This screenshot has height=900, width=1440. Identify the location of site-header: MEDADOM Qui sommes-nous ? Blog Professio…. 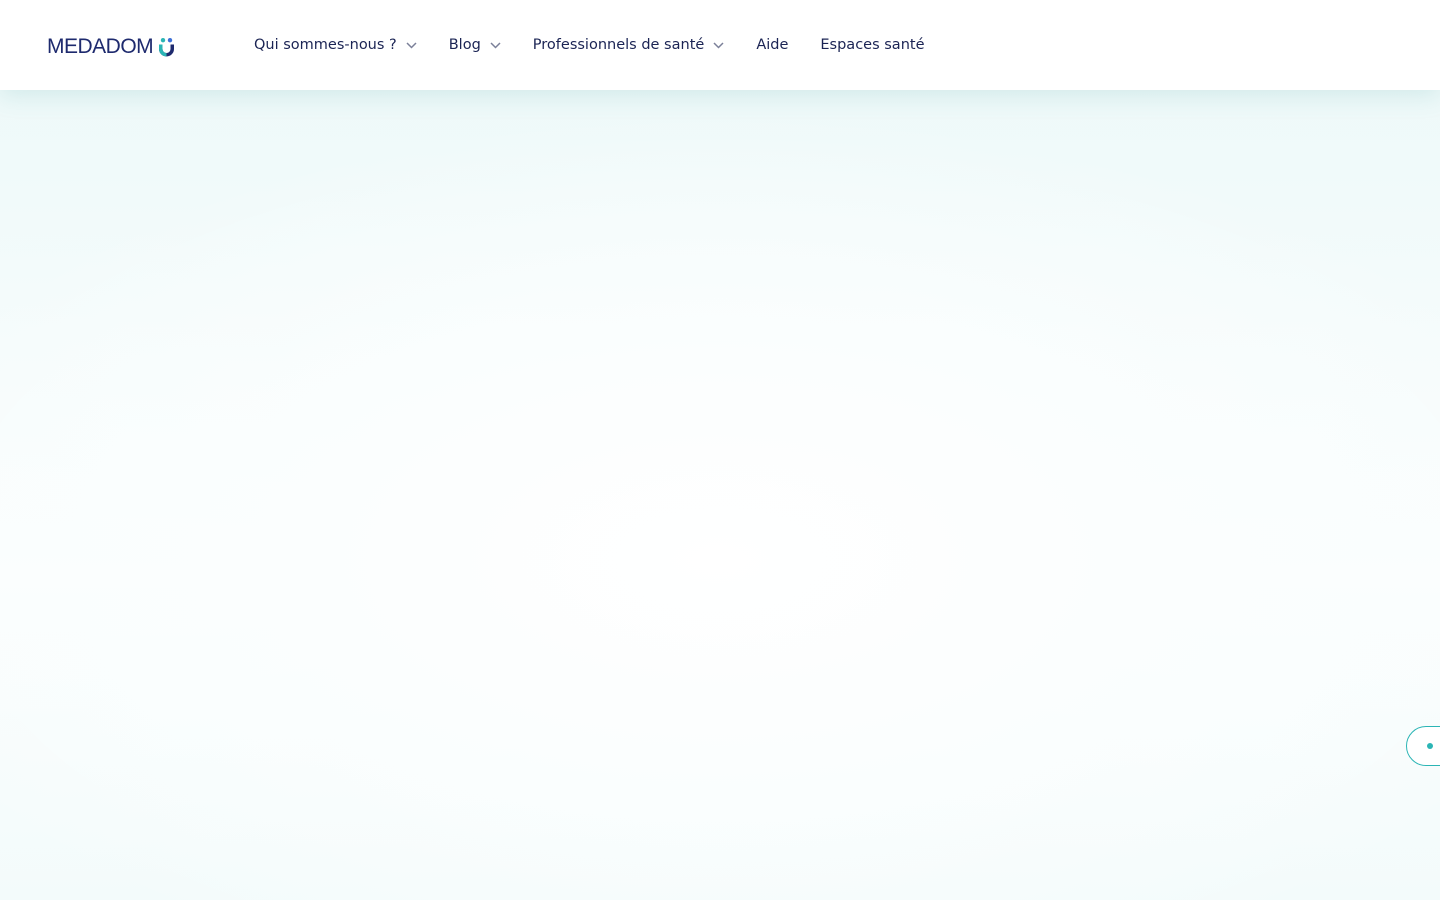
(720, 45).